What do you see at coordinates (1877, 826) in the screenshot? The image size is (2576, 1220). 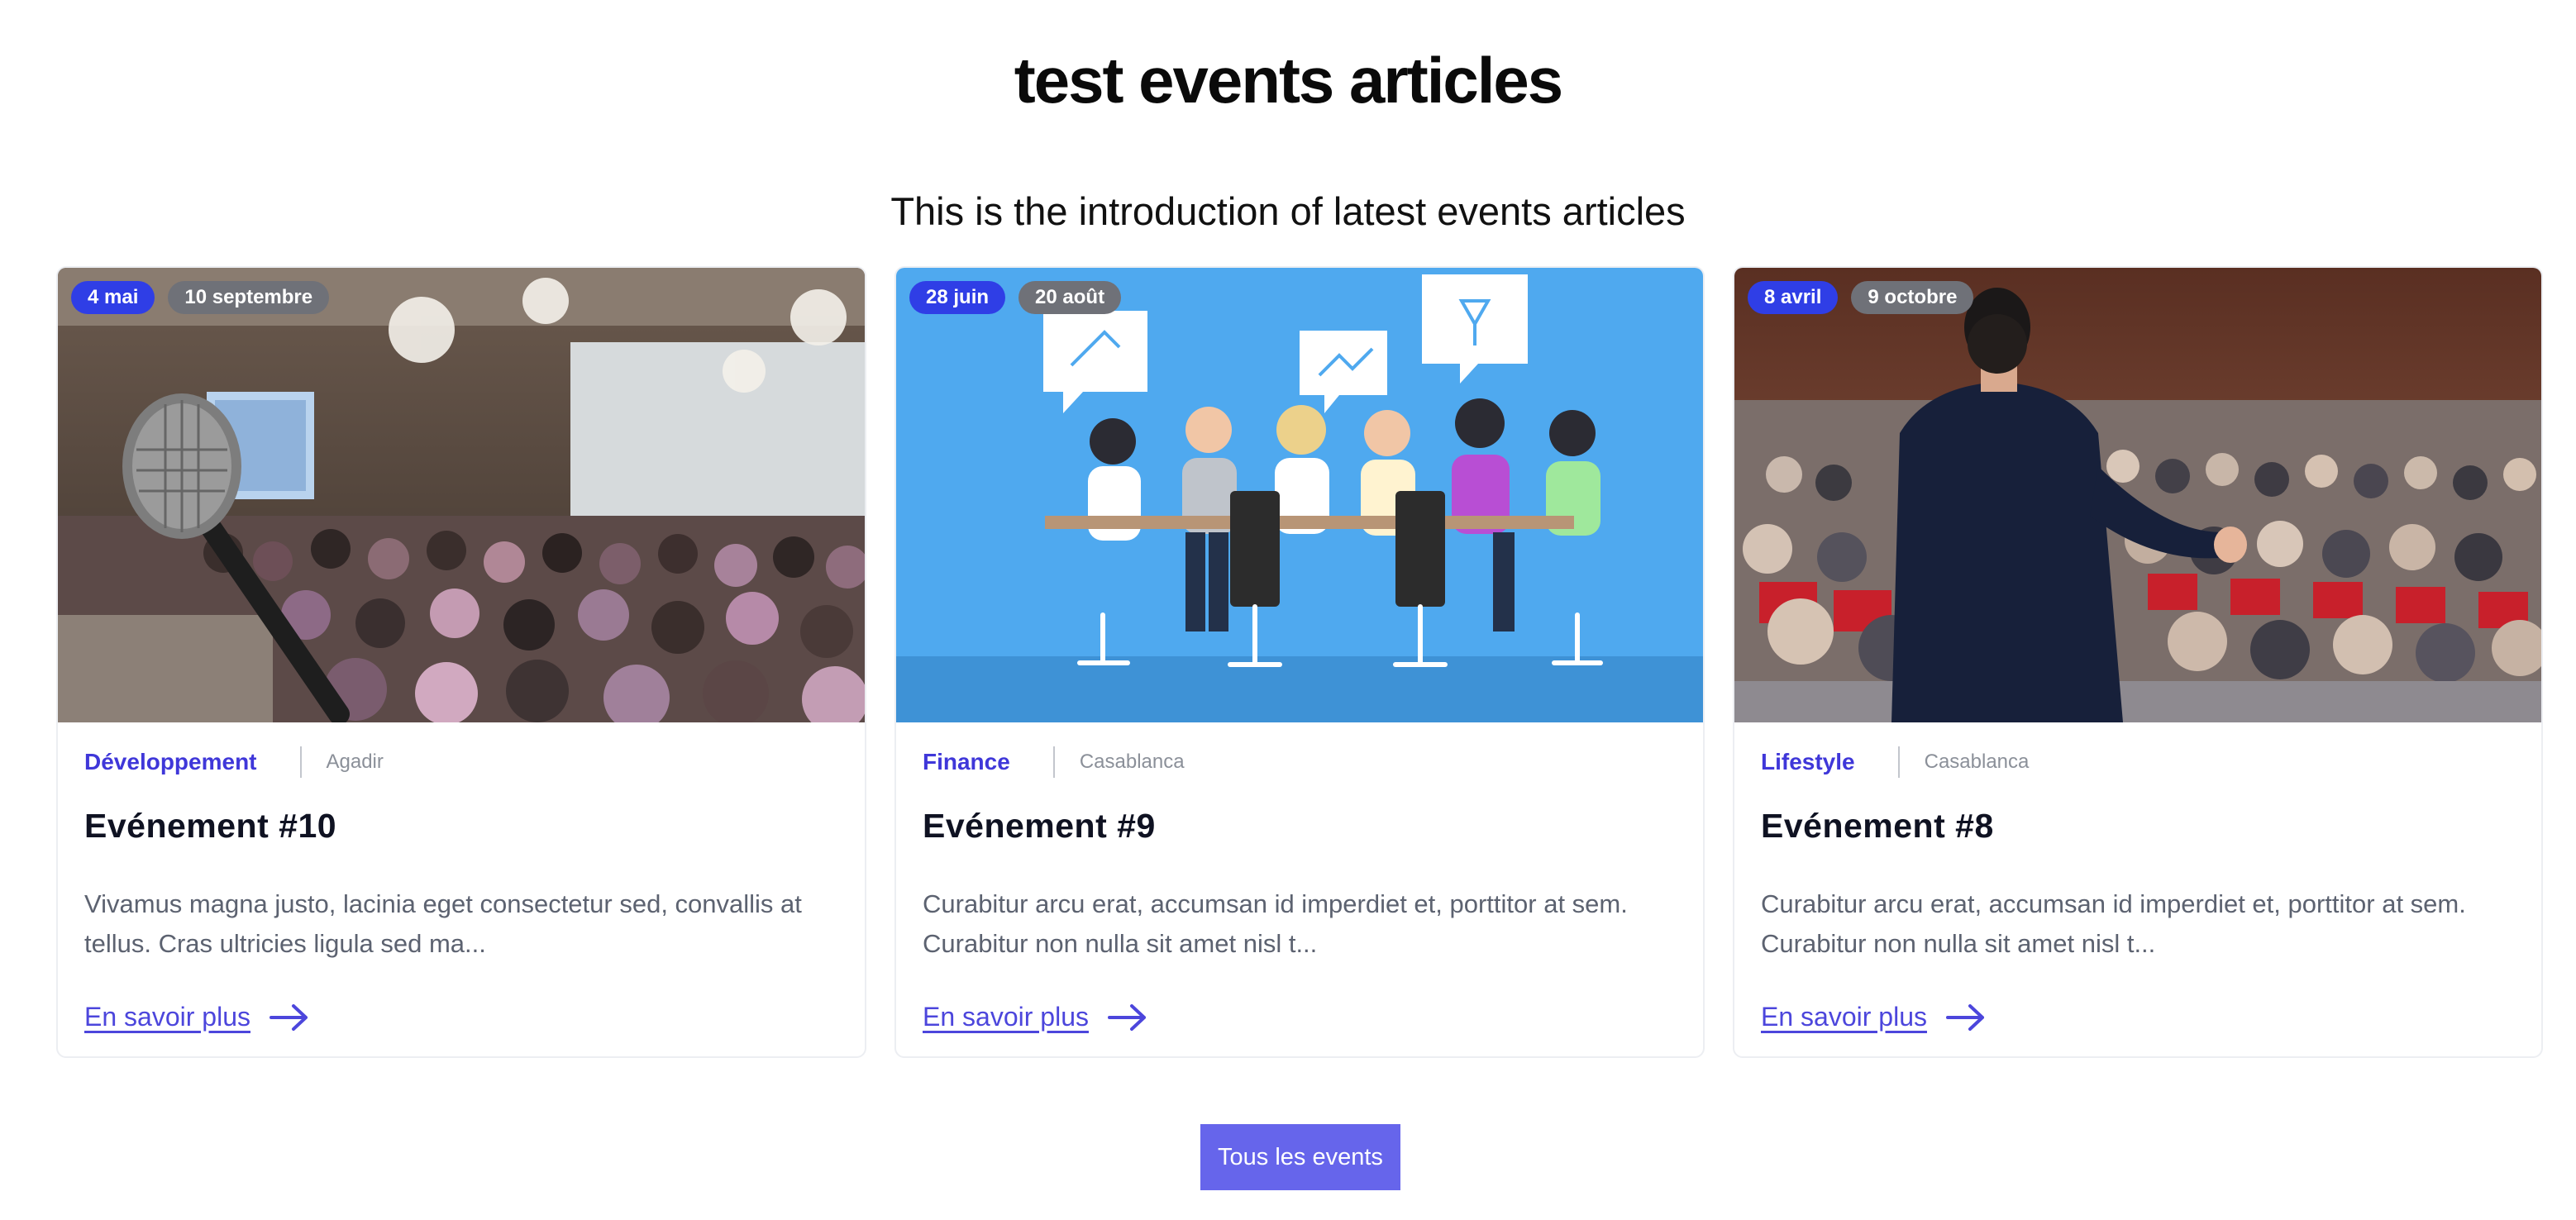 I see `event-title: Evénement #8` at bounding box center [1877, 826].